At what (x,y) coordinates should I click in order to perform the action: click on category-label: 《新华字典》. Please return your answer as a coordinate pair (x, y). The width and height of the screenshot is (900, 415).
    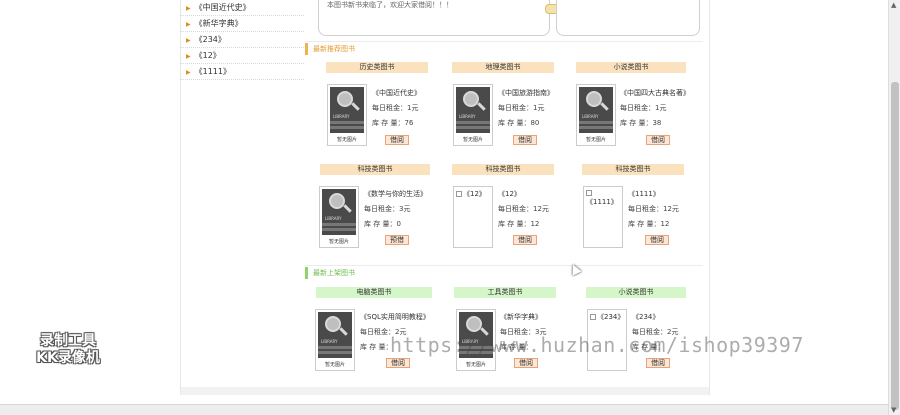
    Looking at the image, I should click on (218, 23).